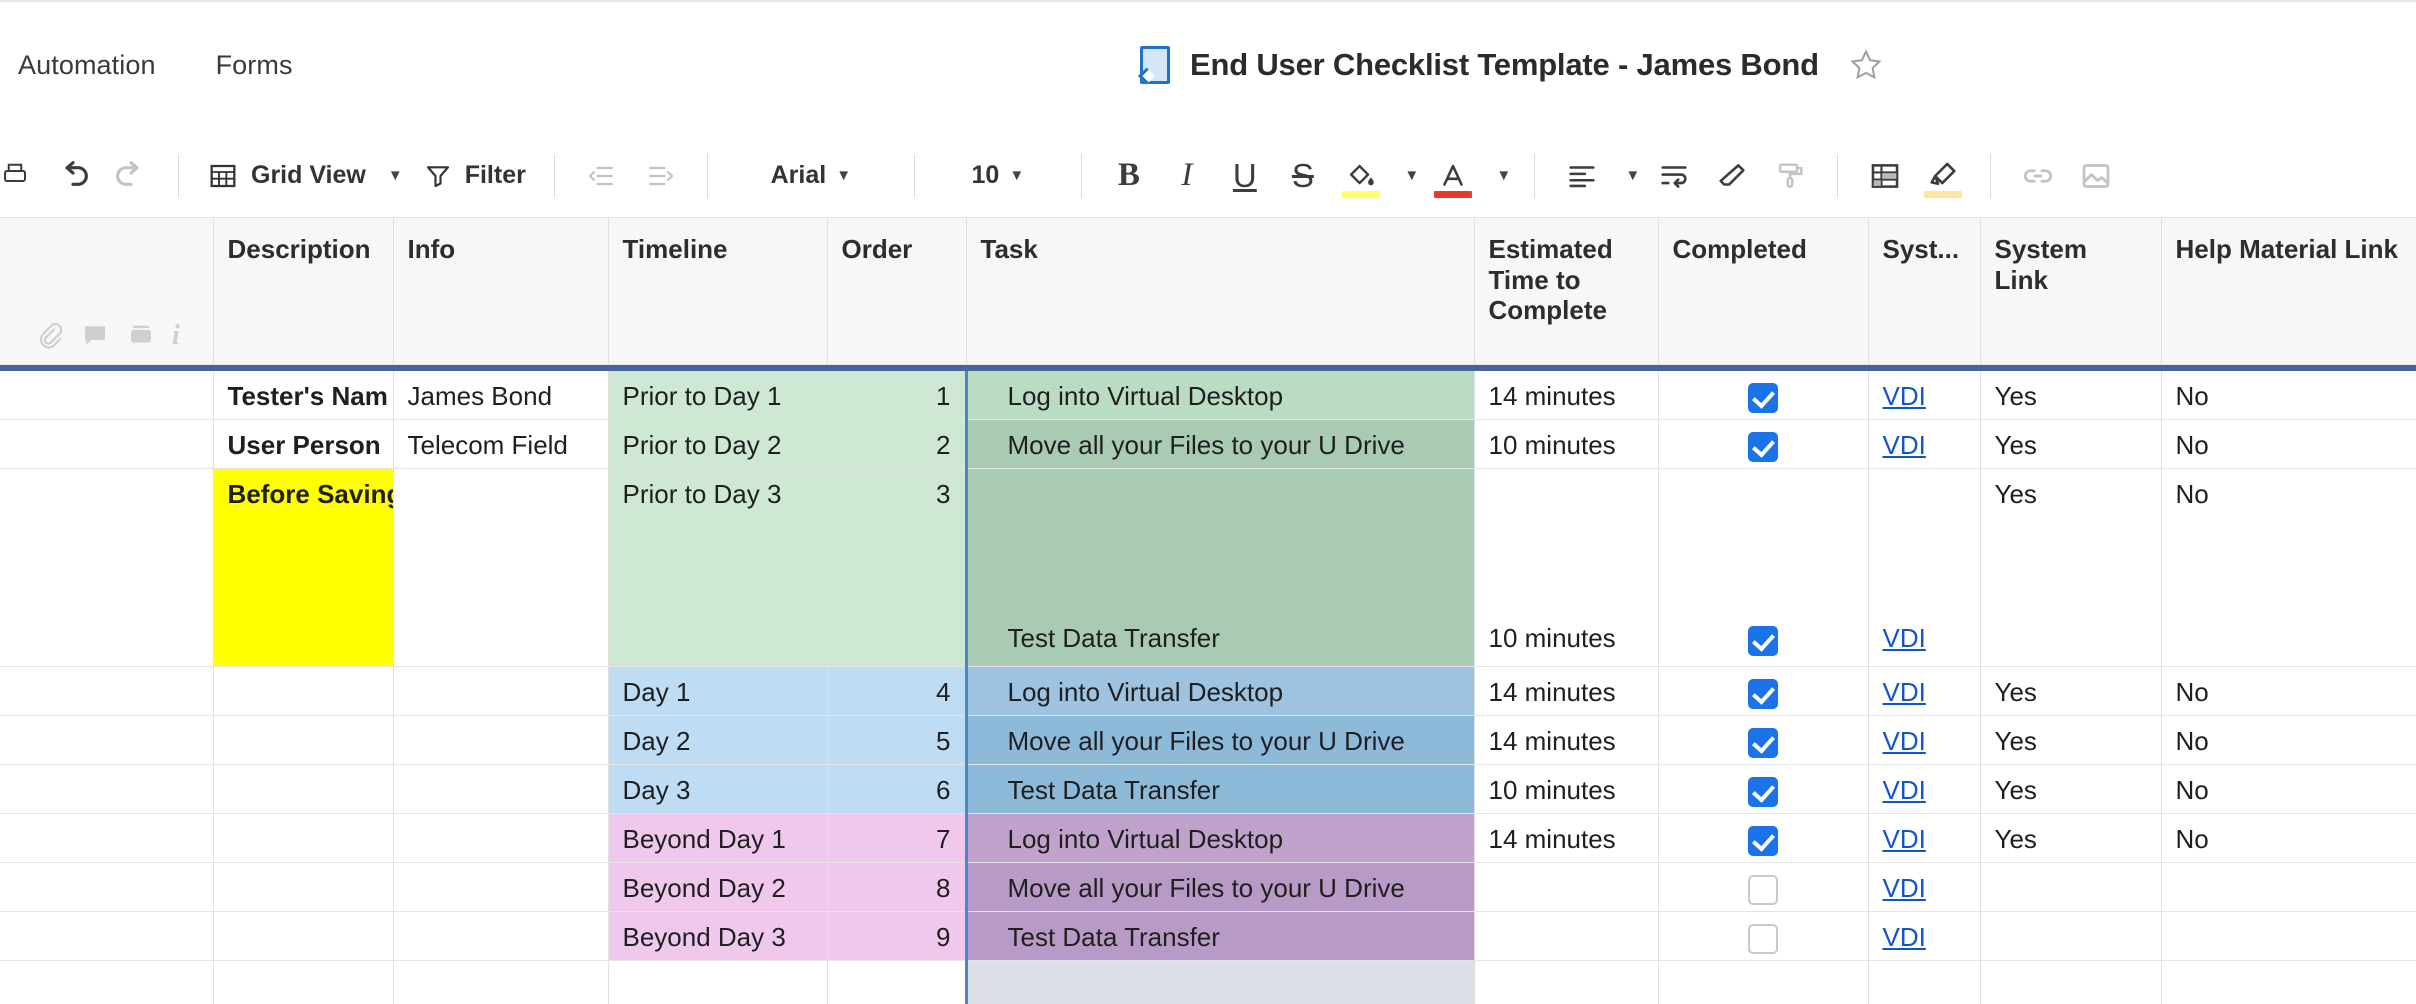  Describe the element at coordinates (1566, 395) in the screenshot. I see `estimated-time-cell: 14 minutes` at that location.